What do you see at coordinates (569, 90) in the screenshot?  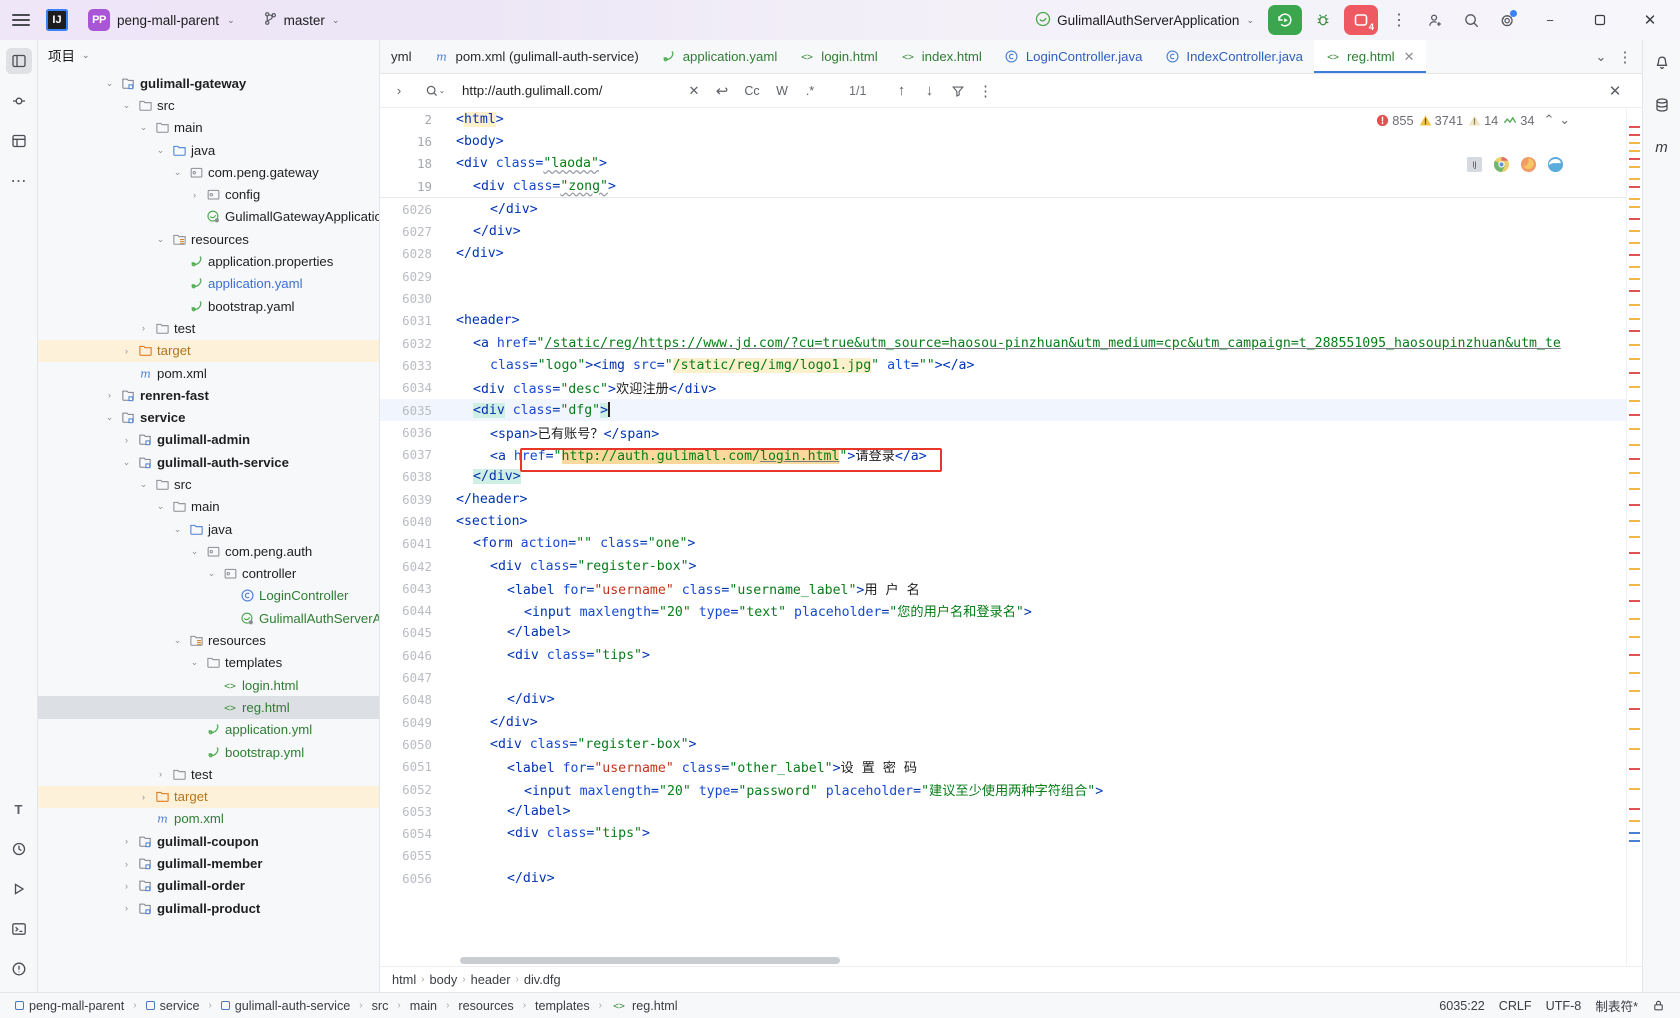 I see `find-input: http://auth.gulimall.com/` at bounding box center [569, 90].